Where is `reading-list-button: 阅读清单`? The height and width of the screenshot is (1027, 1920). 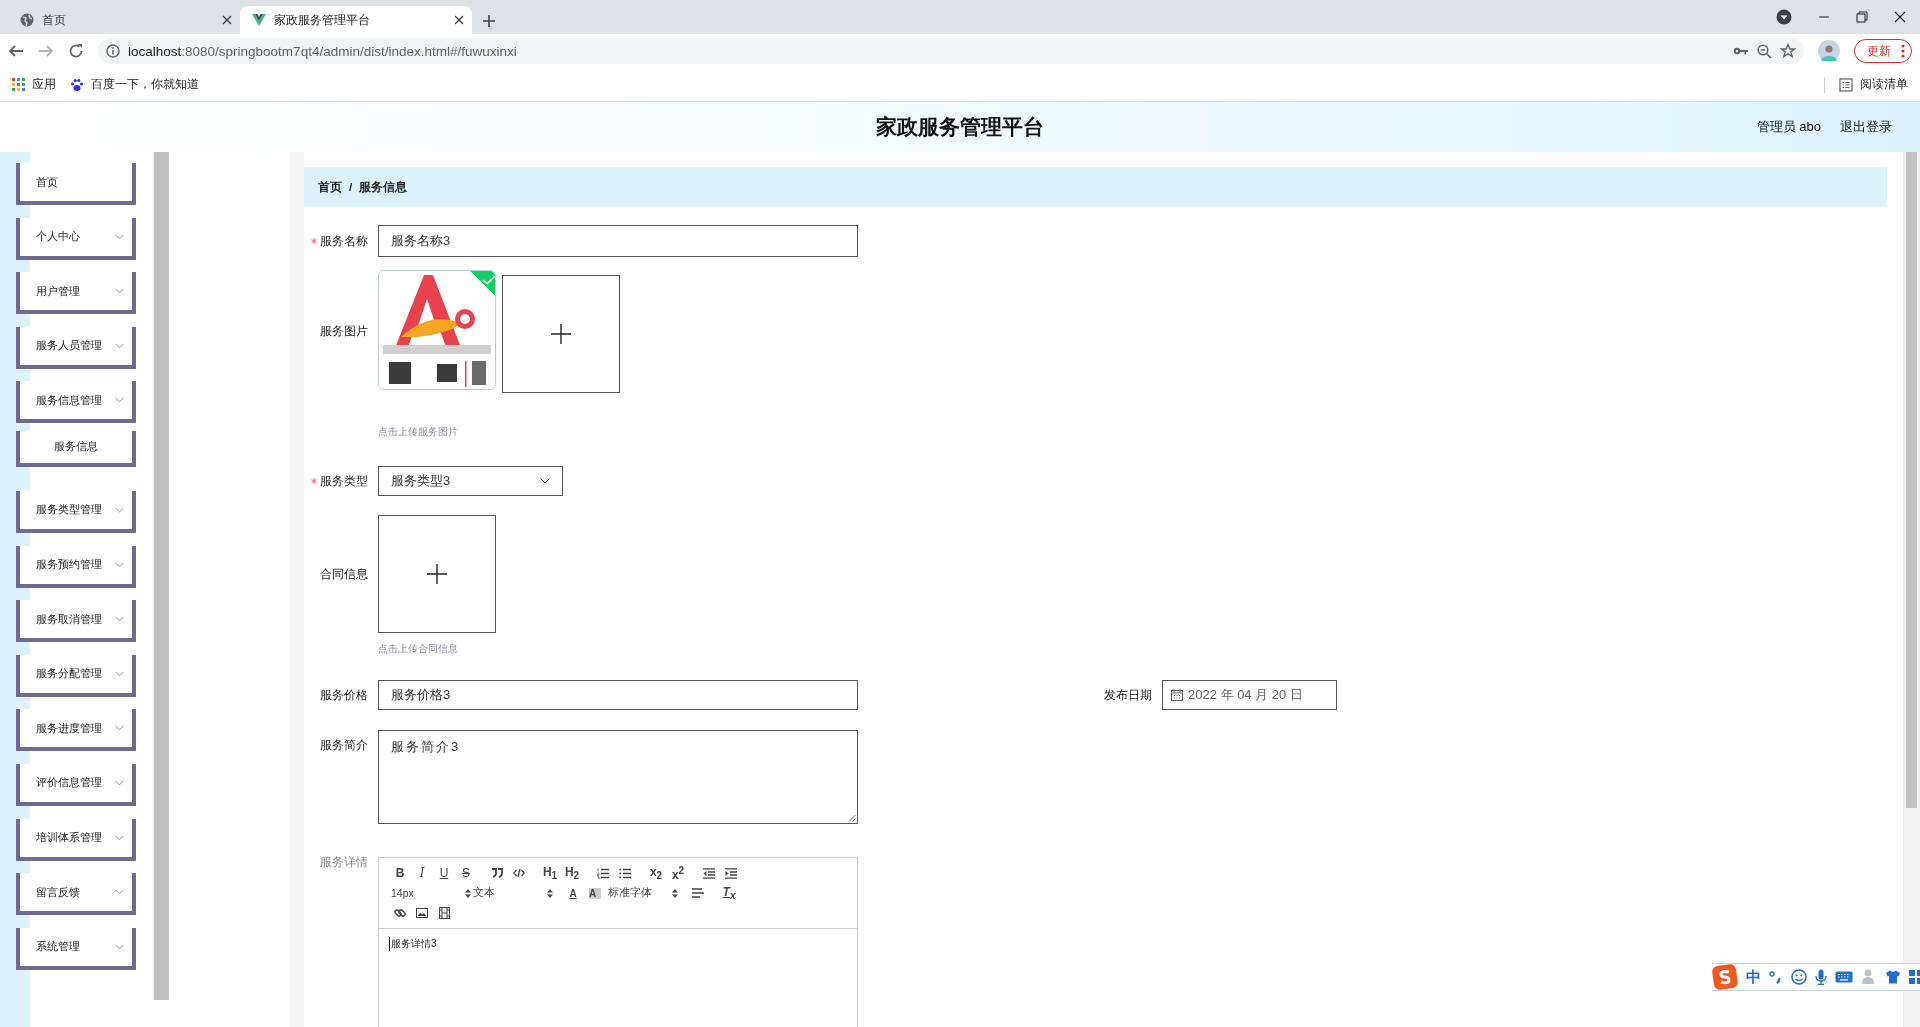
reading-list-button: 阅读清单 is located at coordinates (1873, 84).